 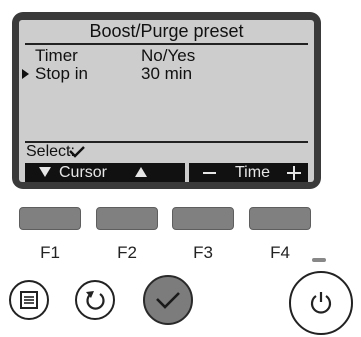 What do you see at coordinates (166, 31) in the screenshot?
I see `screen-title: Boost/Purge preset` at bounding box center [166, 31].